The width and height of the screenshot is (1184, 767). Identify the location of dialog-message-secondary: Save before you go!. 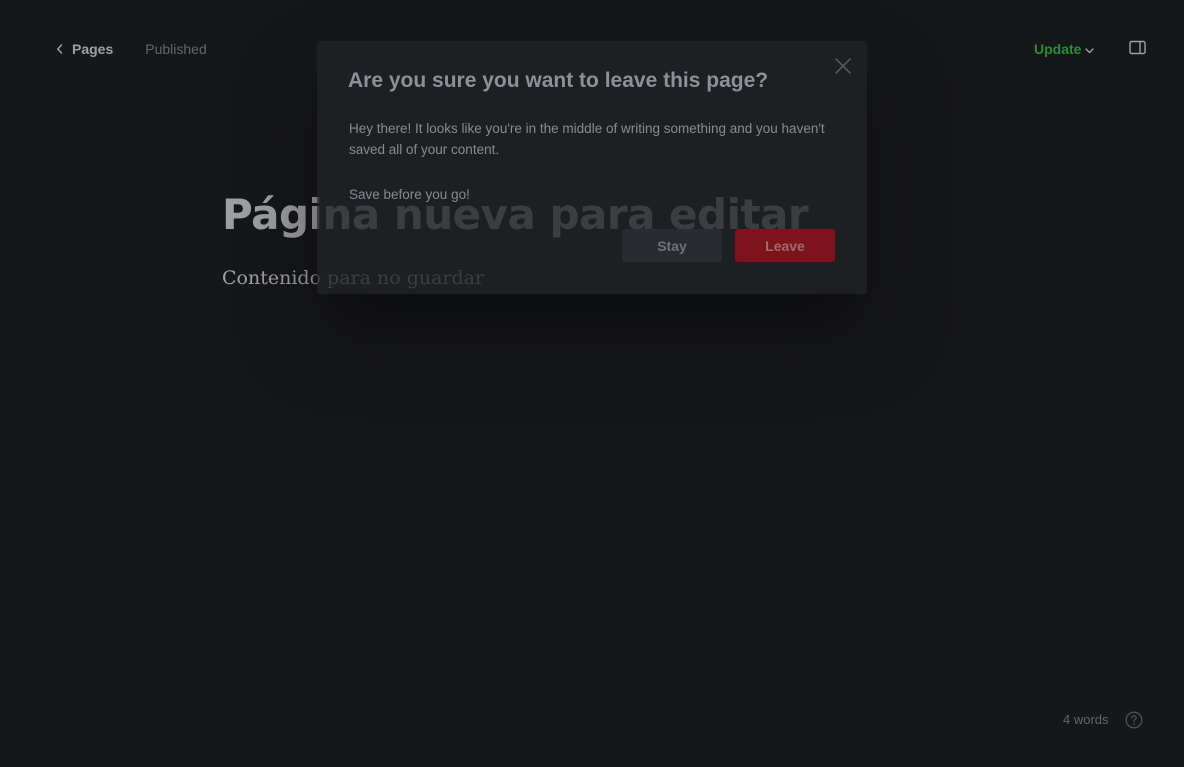
(409, 194).